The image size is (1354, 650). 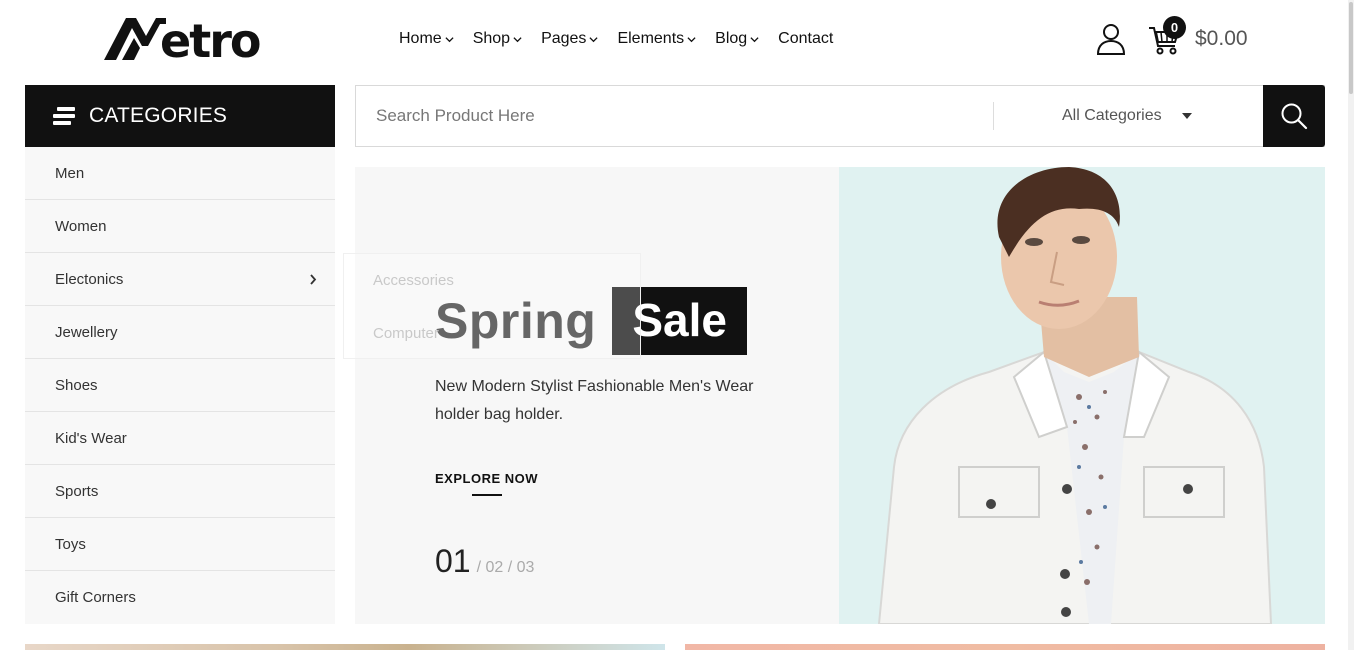 What do you see at coordinates (76, 385) in the screenshot?
I see `category-label: Shoes` at bounding box center [76, 385].